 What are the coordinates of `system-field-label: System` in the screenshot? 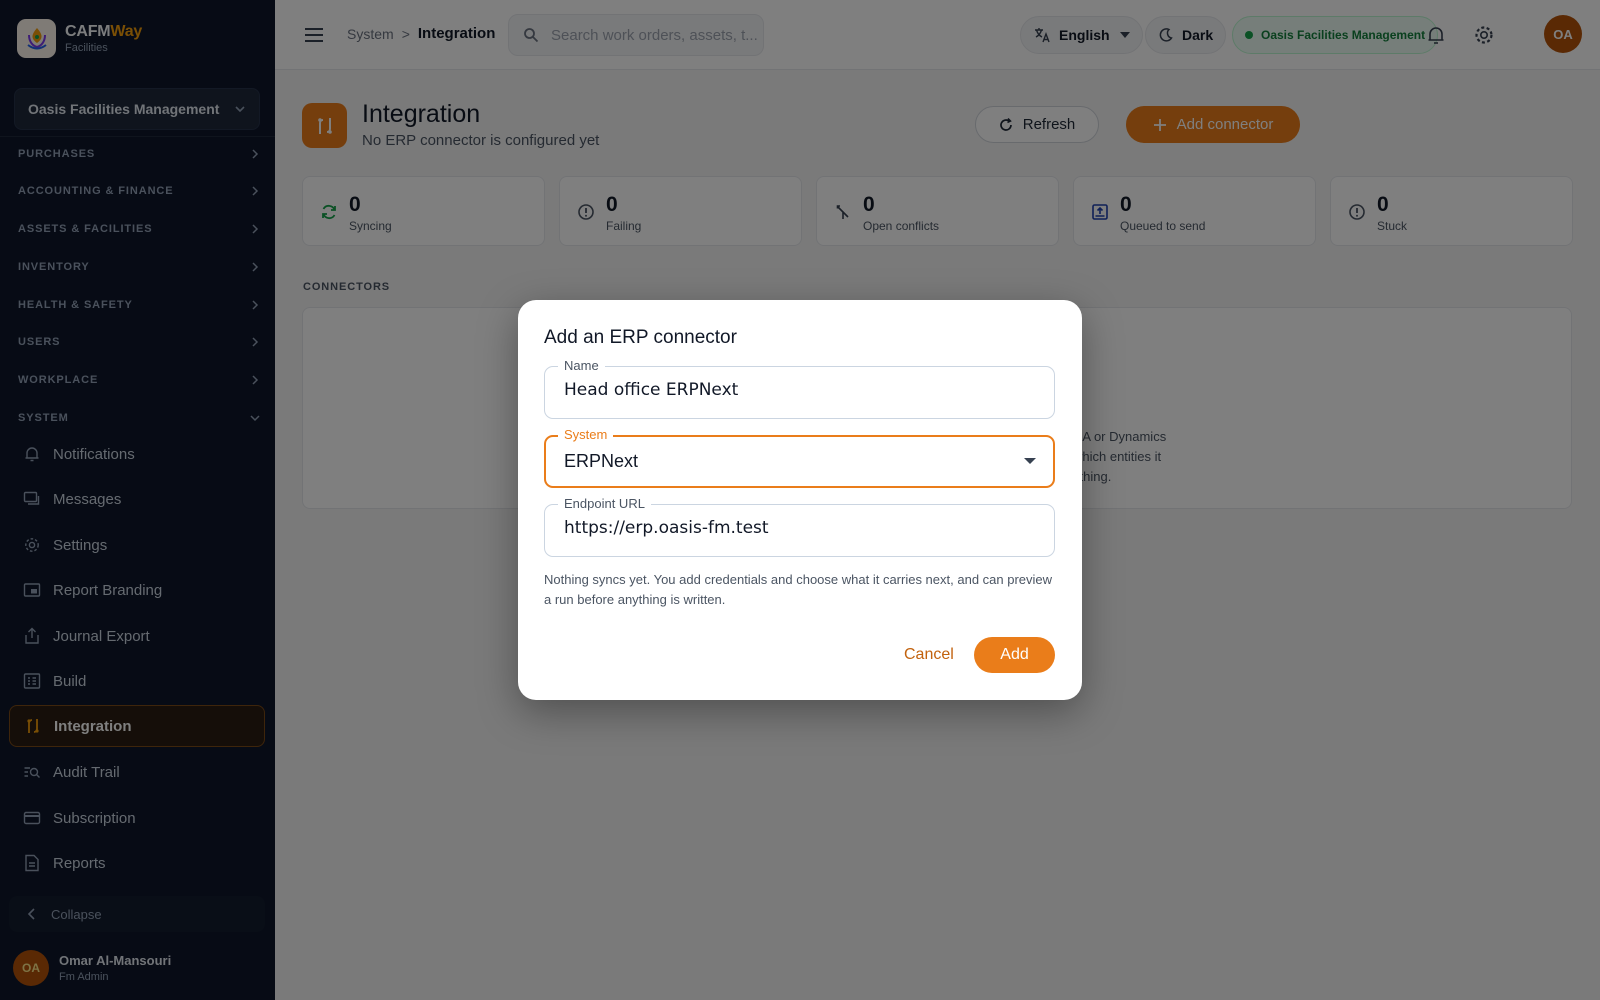 It's located at (586, 435).